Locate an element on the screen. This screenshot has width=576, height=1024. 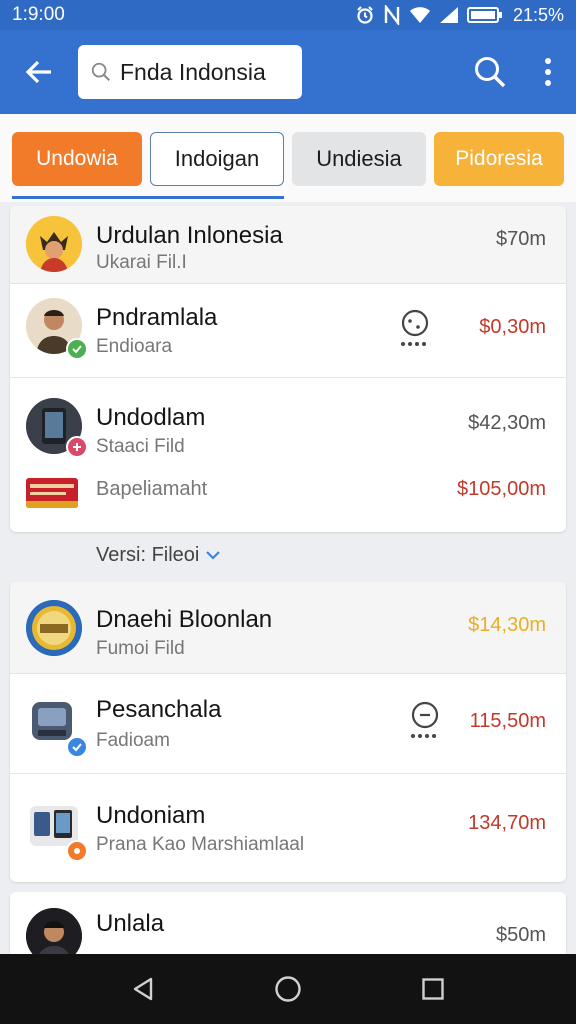
battery-percent: 21:5% is located at coordinates (538, 14).